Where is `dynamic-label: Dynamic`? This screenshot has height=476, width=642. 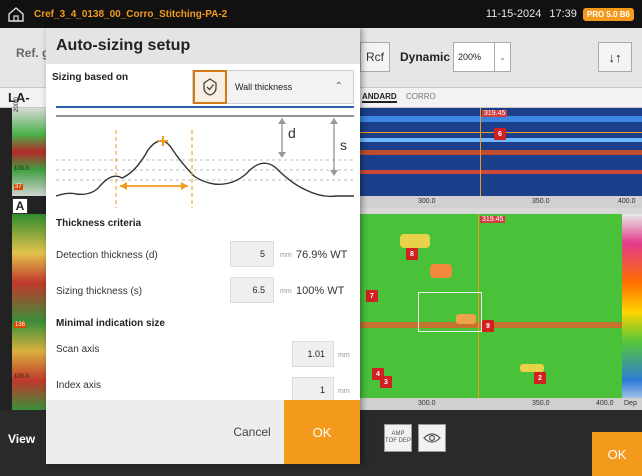
dynamic-label: Dynamic is located at coordinates (425, 57).